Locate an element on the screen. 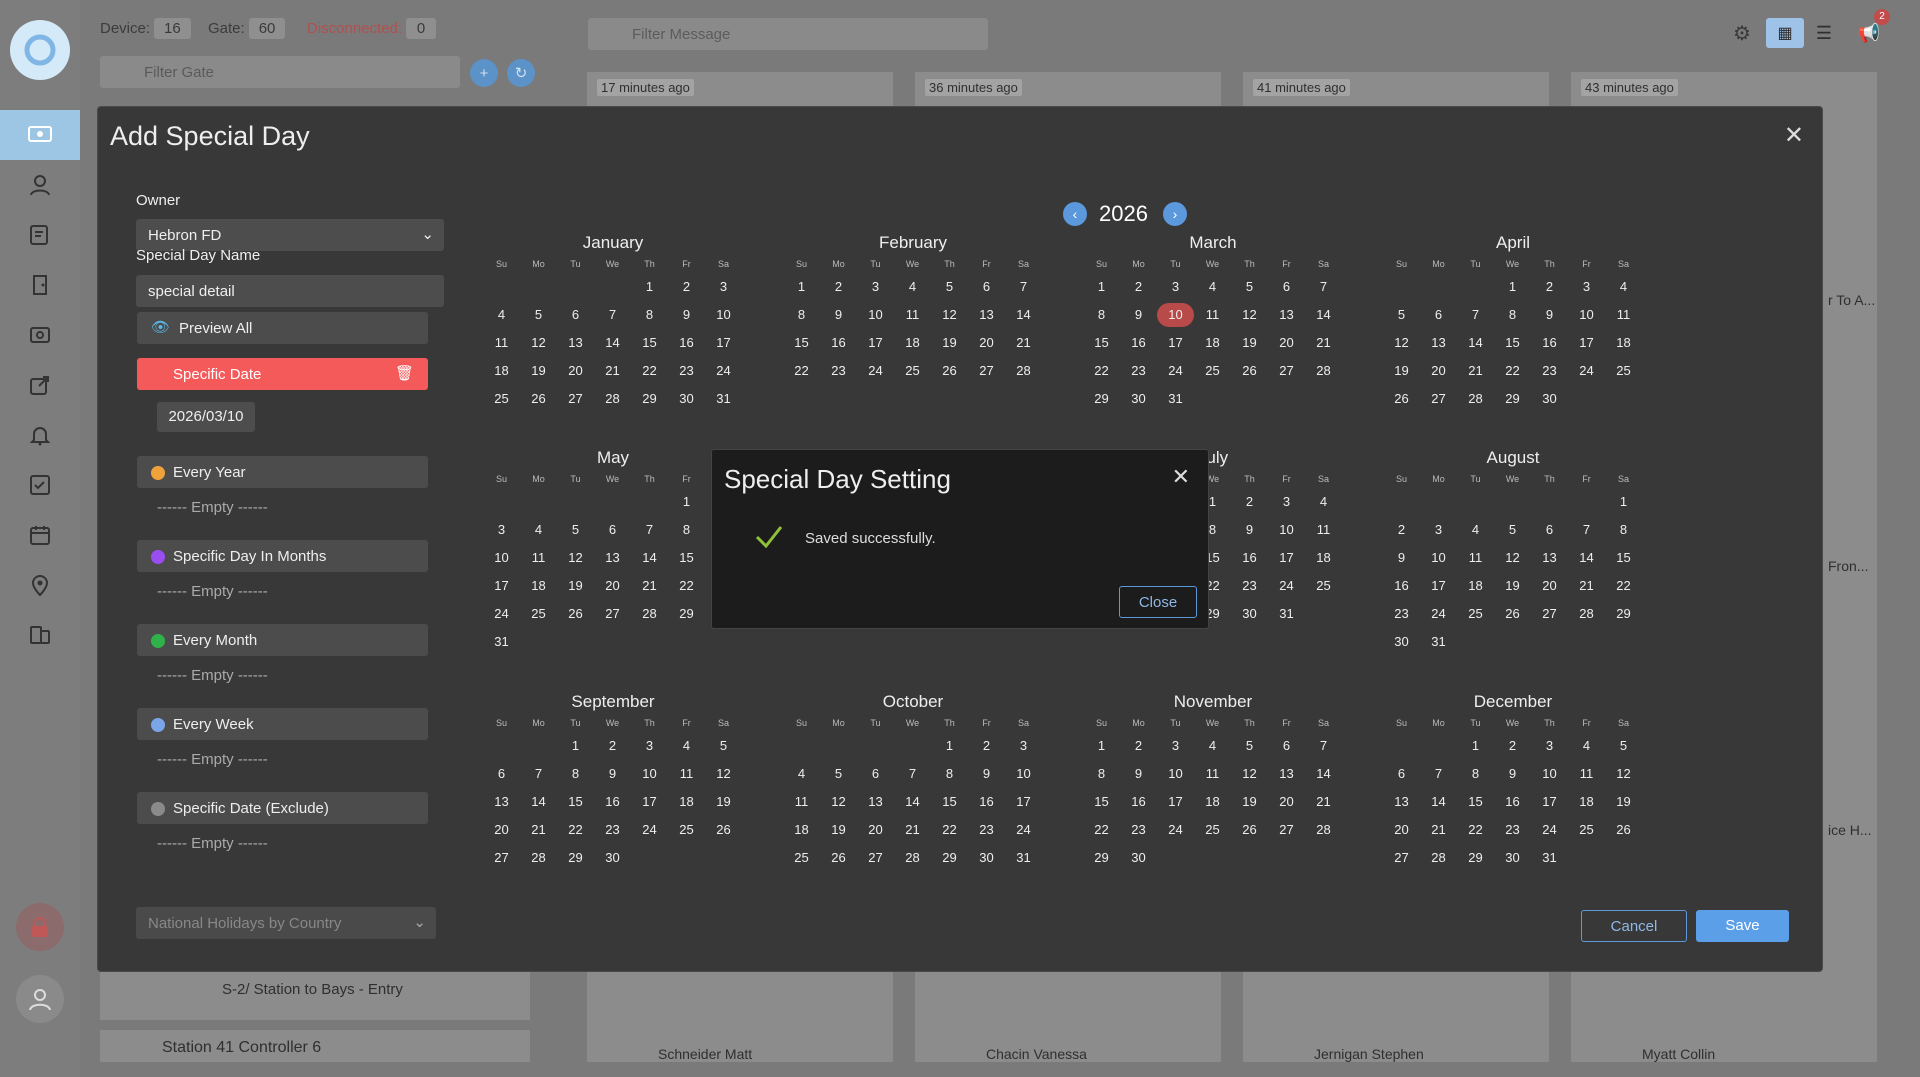  lock-icon is located at coordinates (40, 927).